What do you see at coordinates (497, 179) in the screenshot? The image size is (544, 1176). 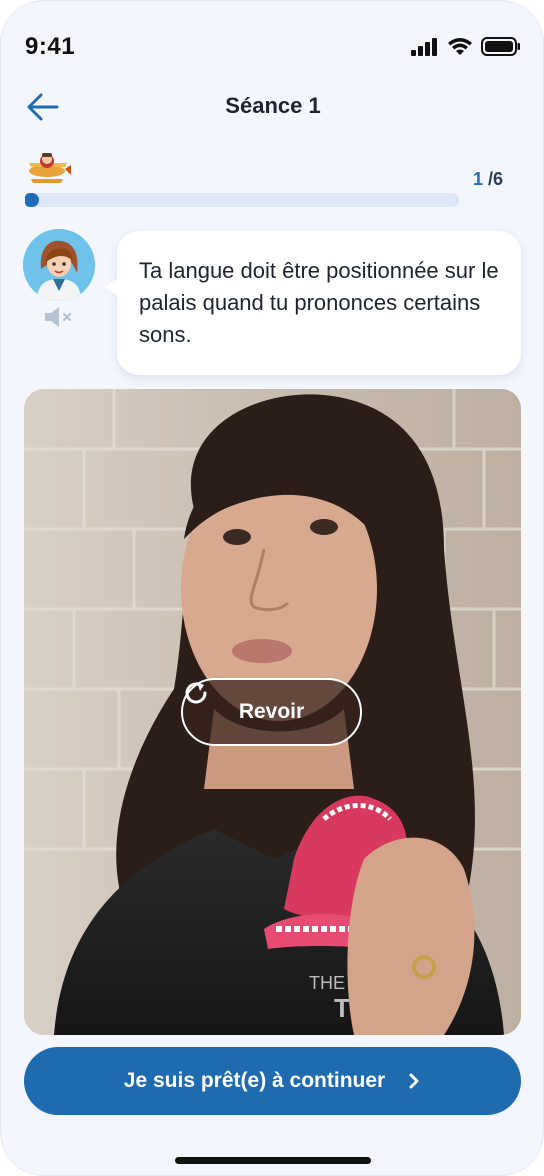 I see `progress-total: 6` at bounding box center [497, 179].